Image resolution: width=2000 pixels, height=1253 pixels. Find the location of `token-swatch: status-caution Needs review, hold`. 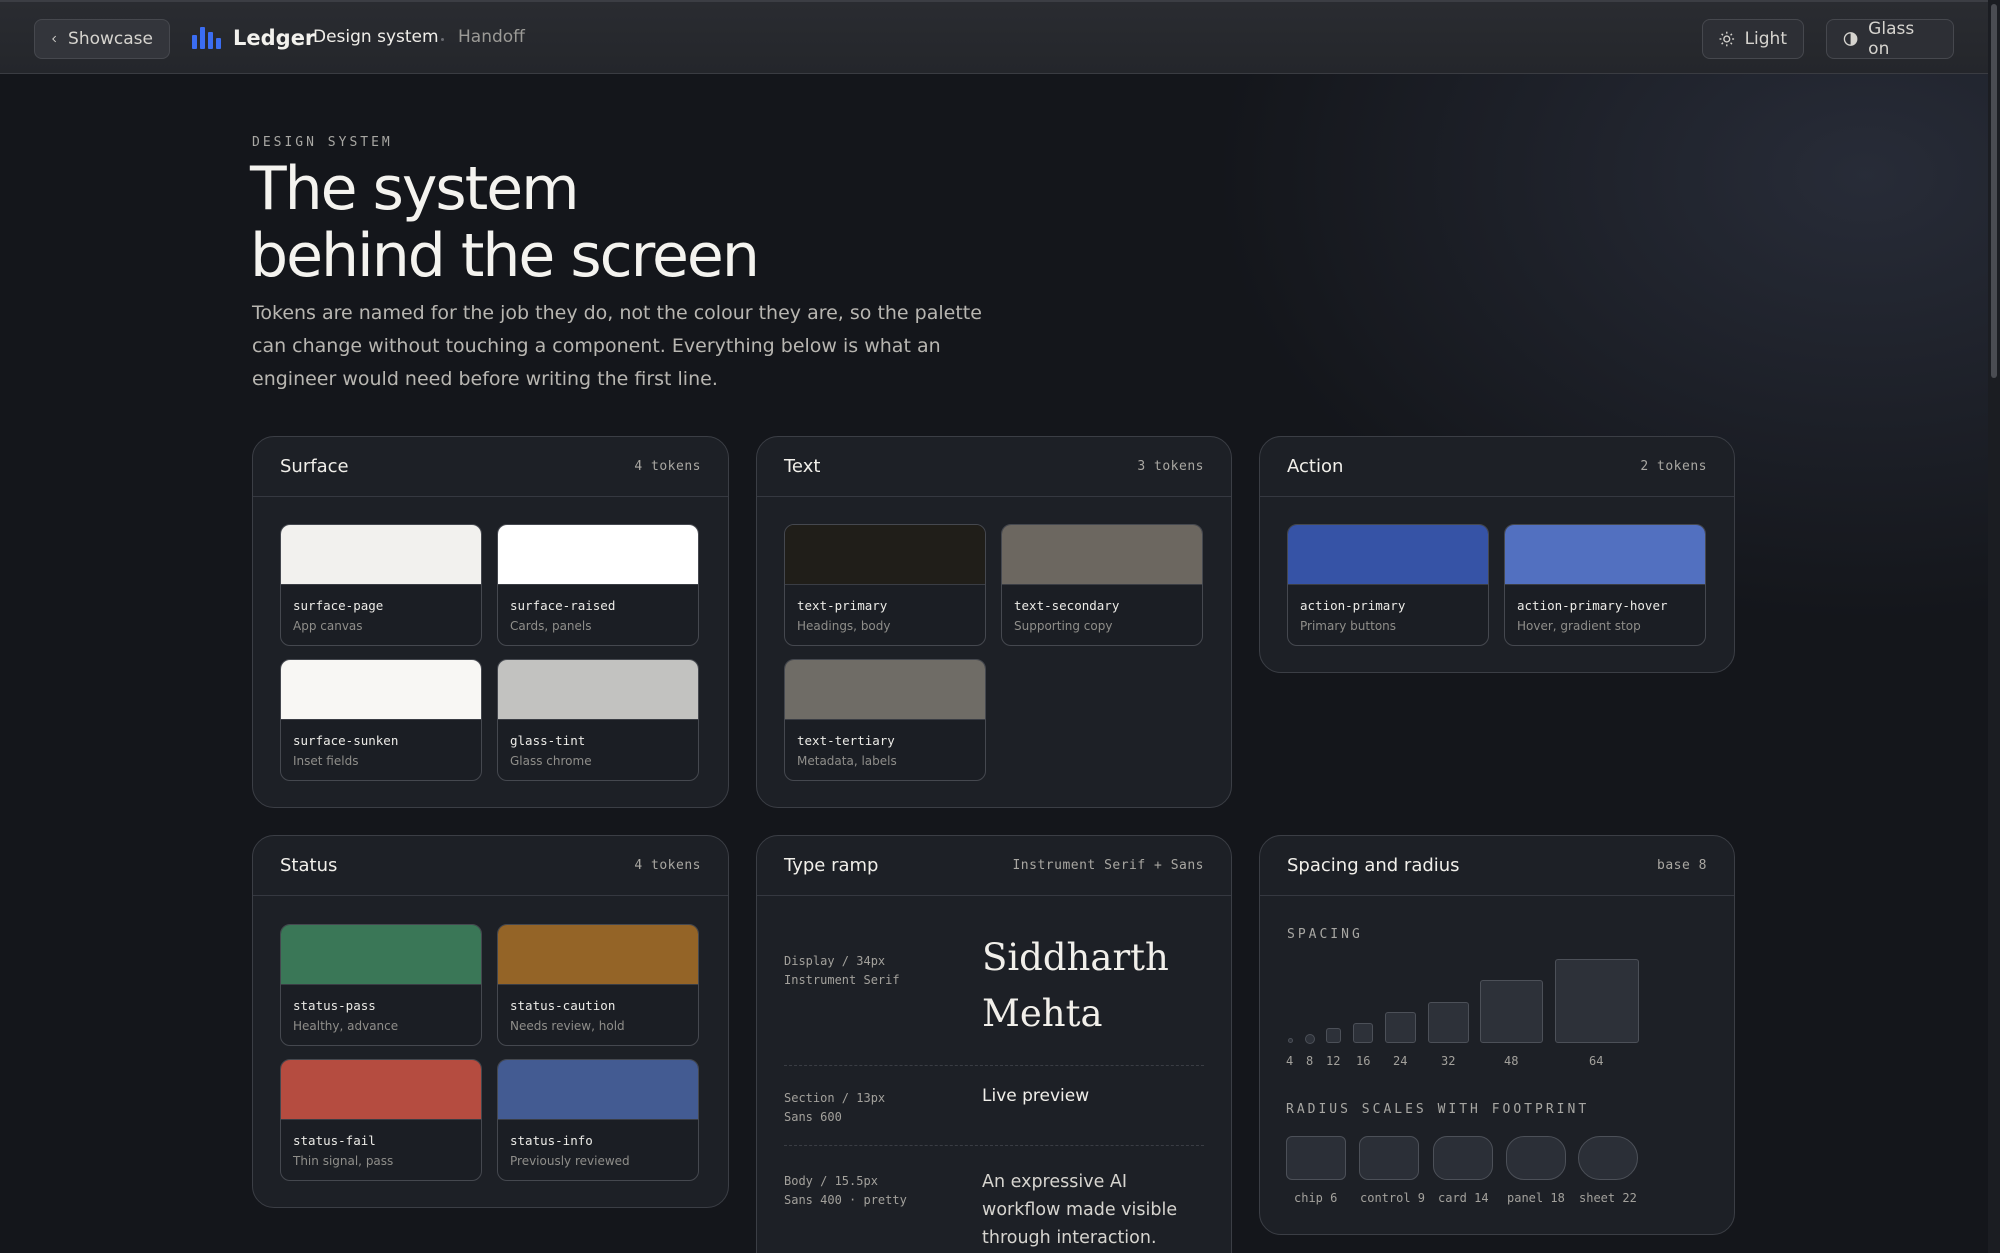

token-swatch: status-caution Needs review, hold is located at coordinates (598, 985).